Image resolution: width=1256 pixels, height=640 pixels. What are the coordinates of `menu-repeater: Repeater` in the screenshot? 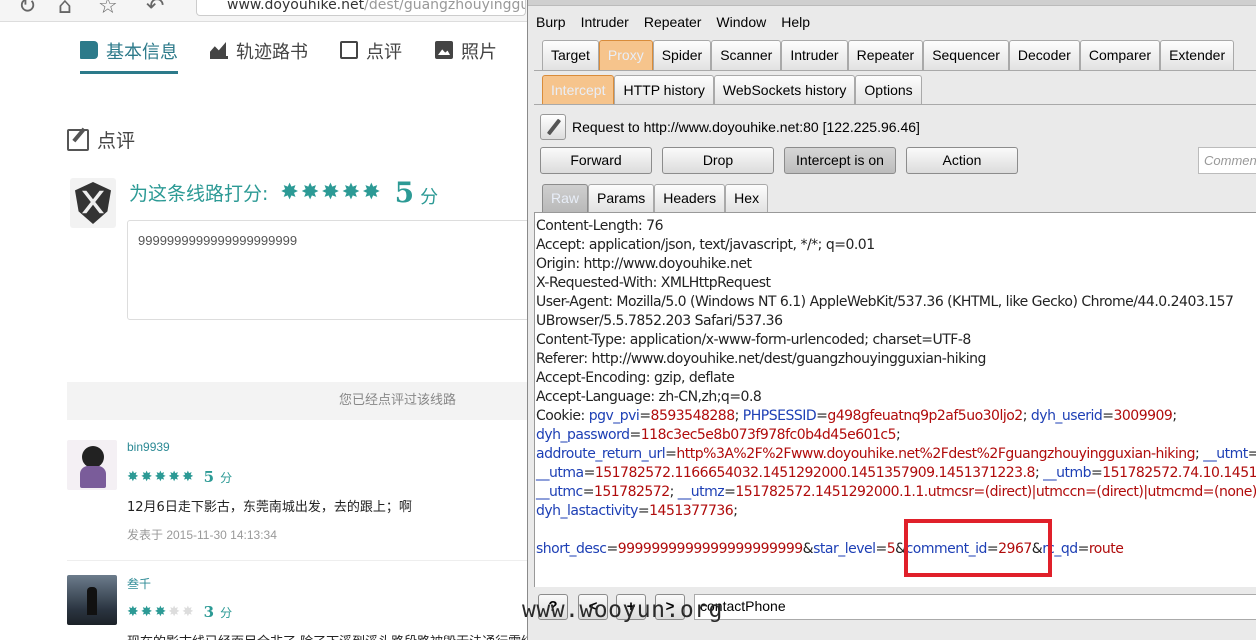 It's located at (672, 23).